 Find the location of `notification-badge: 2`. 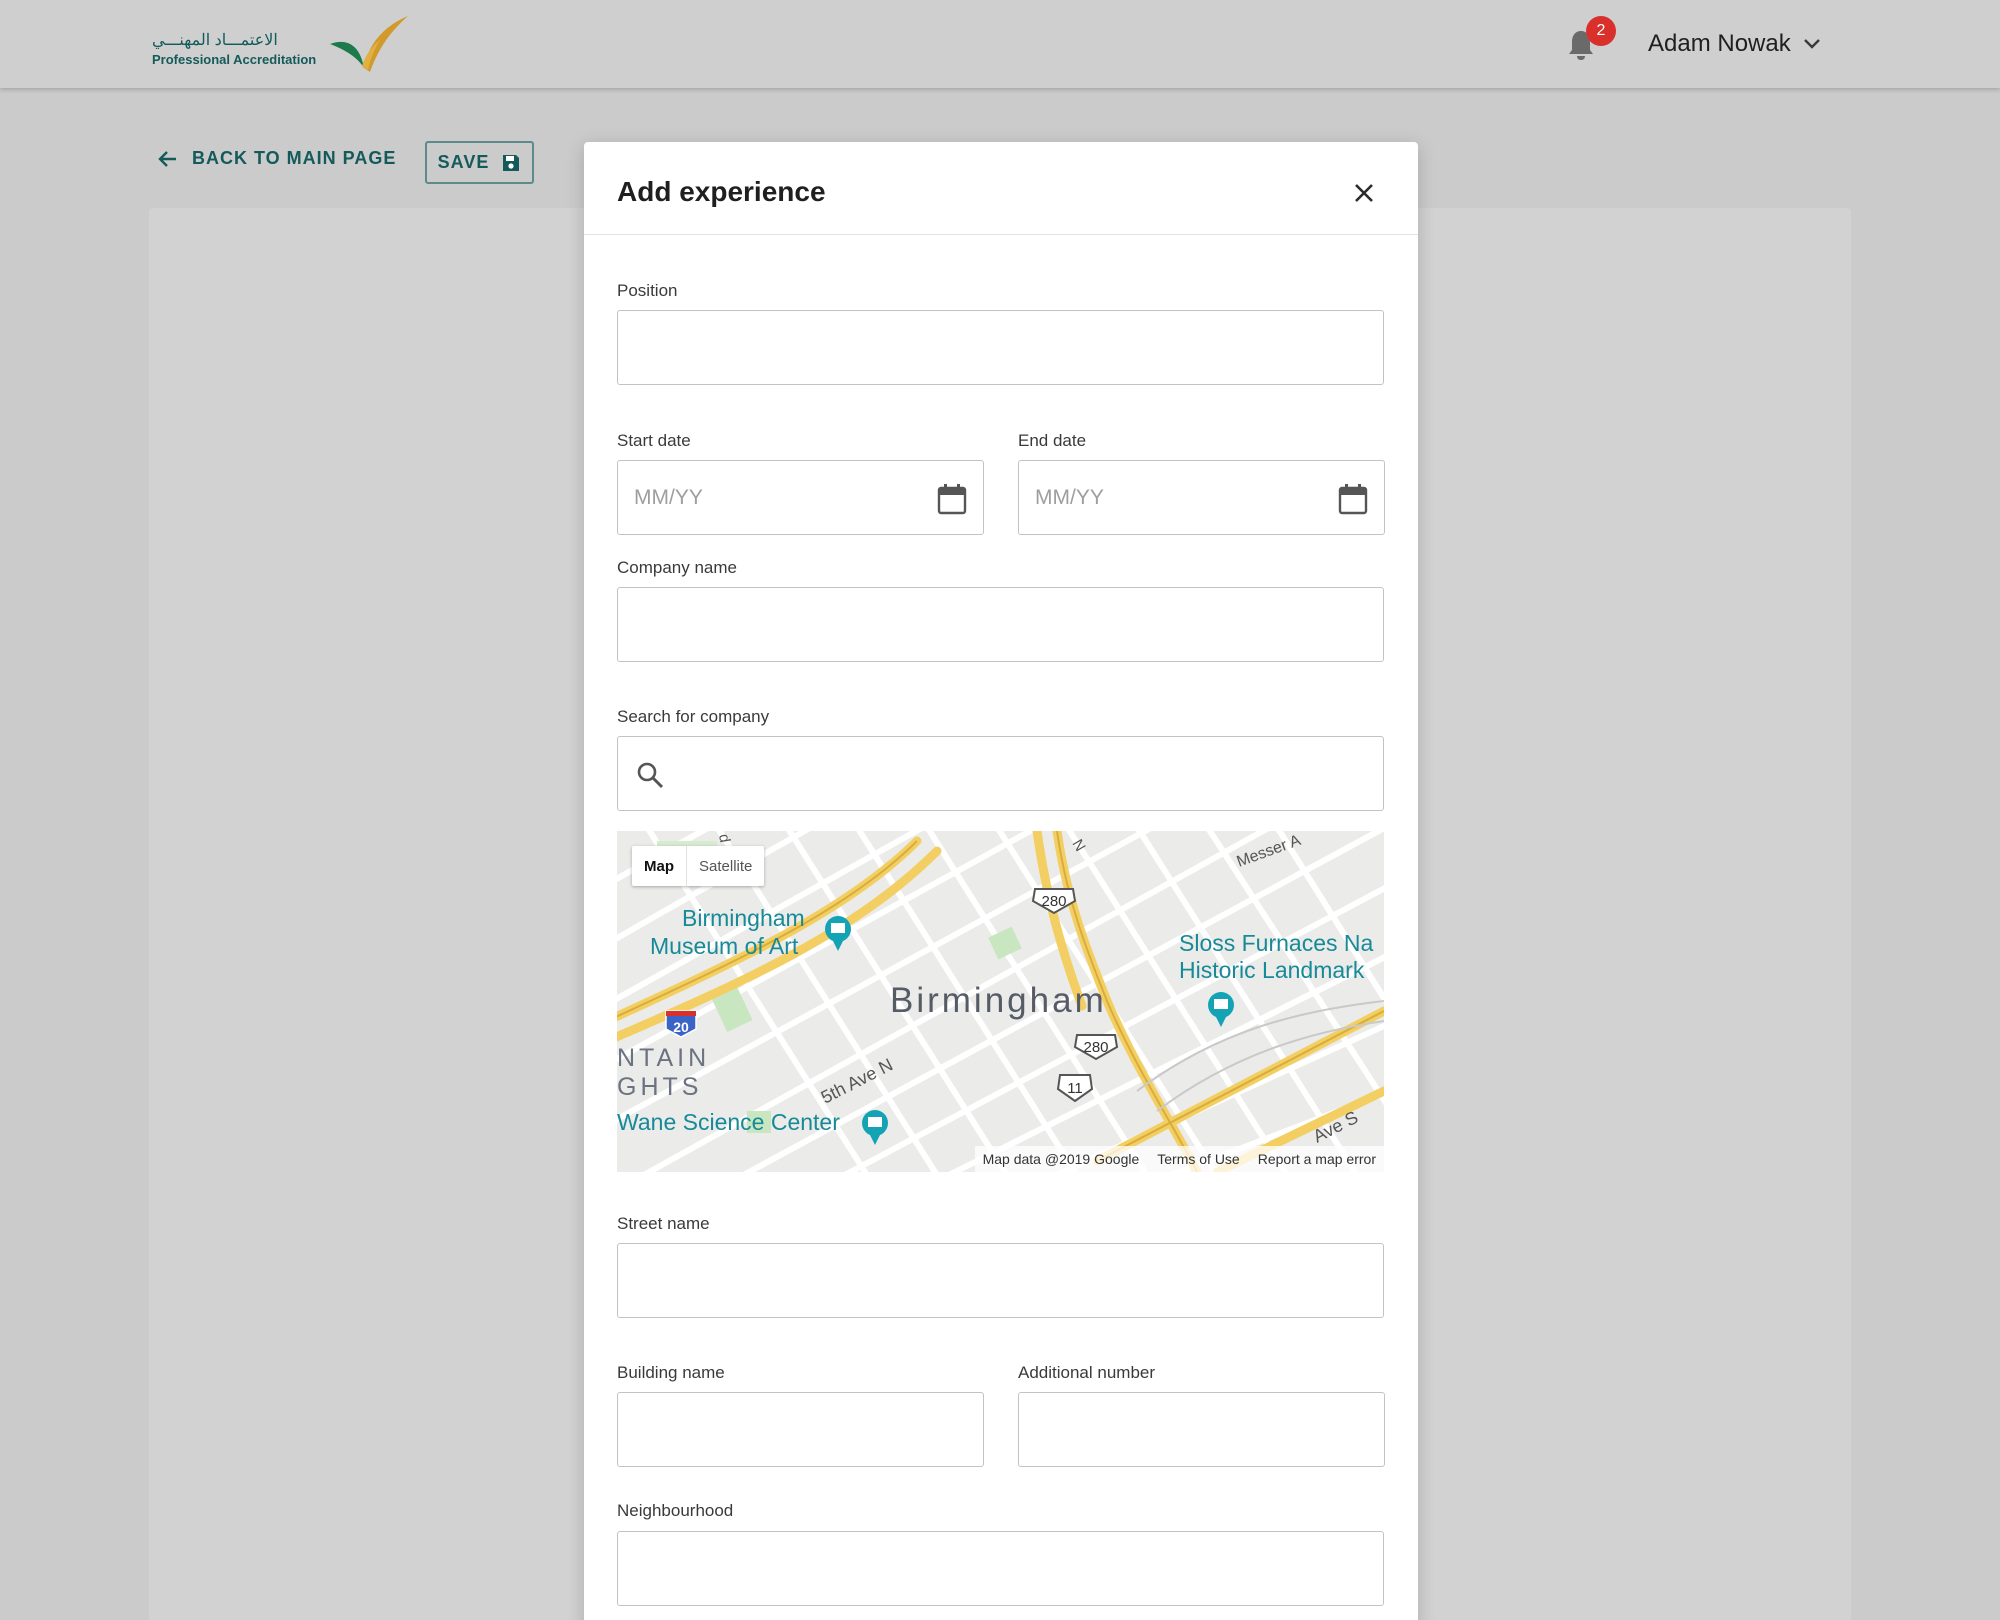

notification-badge: 2 is located at coordinates (1601, 31).